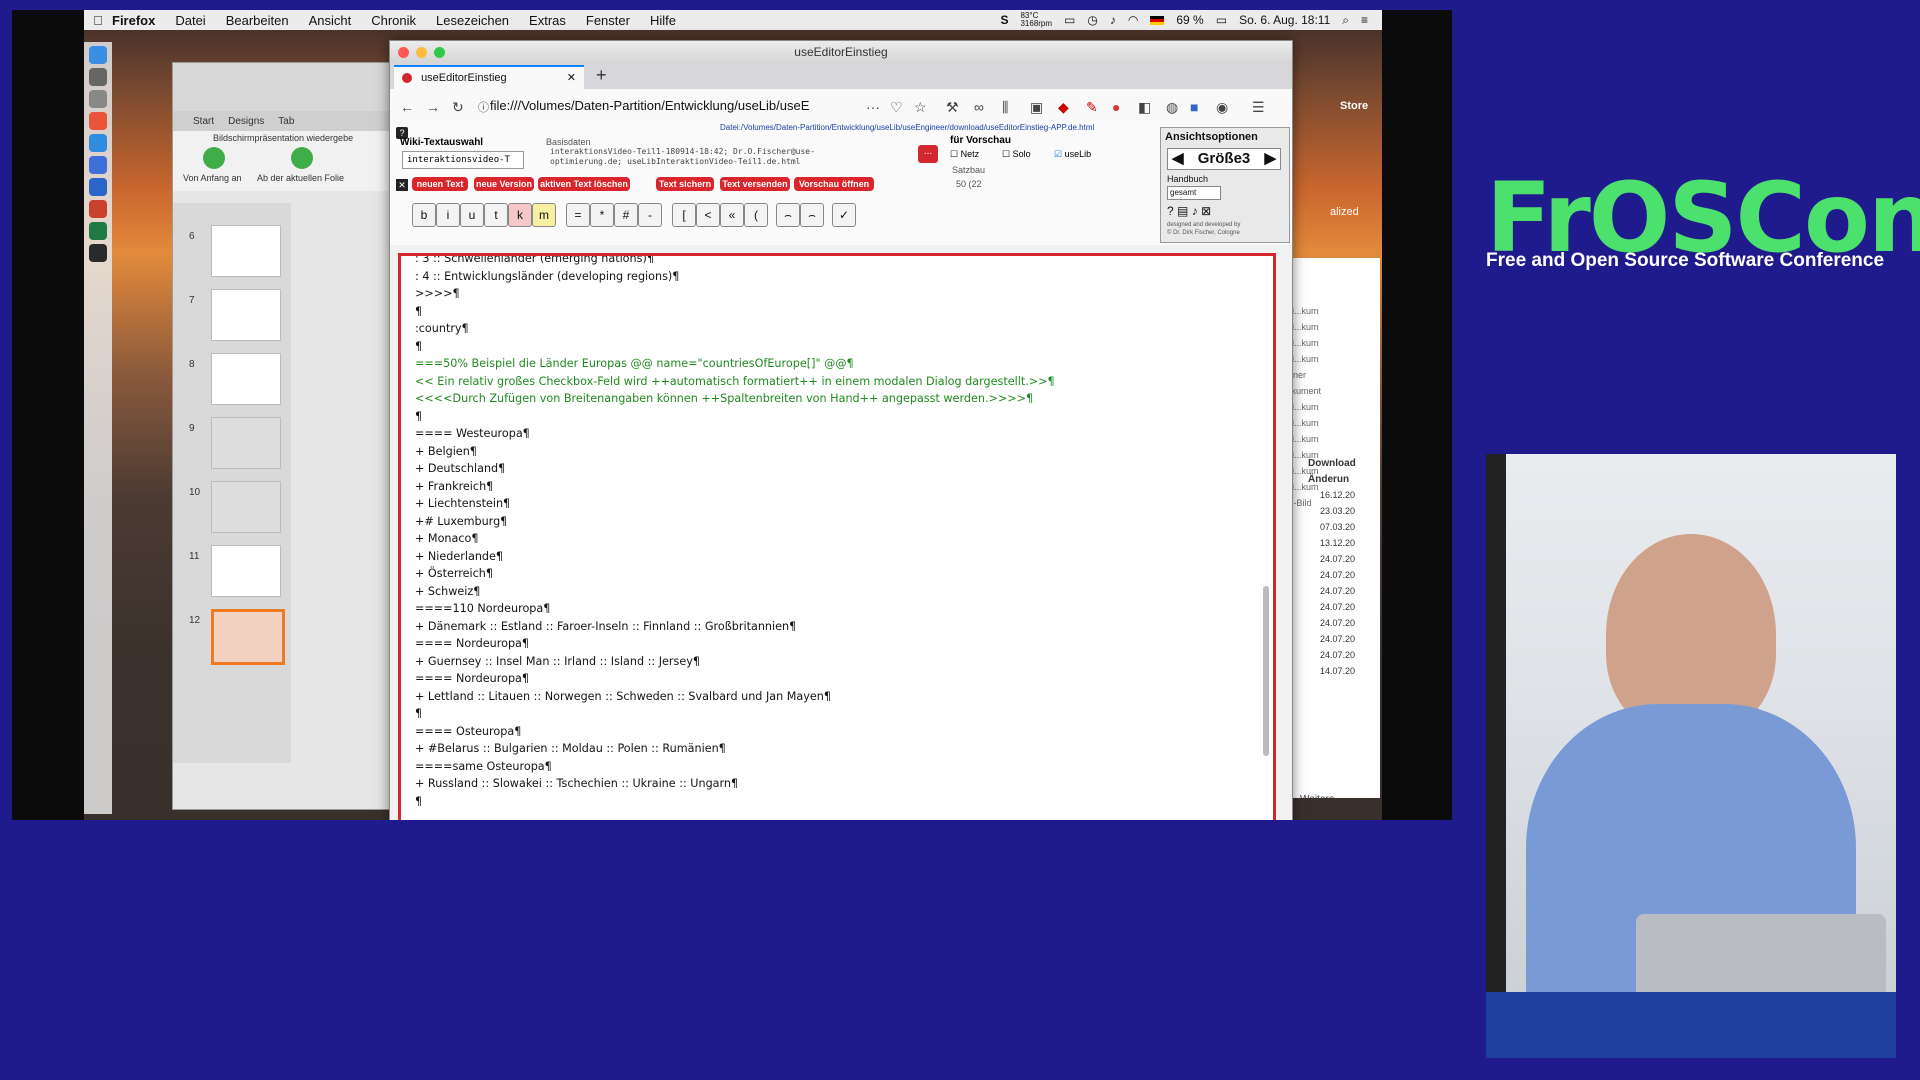 The height and width of the screenshot is (1080, 1920). Describe the element at coordinates (1016, 154) in the screenshot. I see `checkbox-solo: ☐ Solo` at that location.